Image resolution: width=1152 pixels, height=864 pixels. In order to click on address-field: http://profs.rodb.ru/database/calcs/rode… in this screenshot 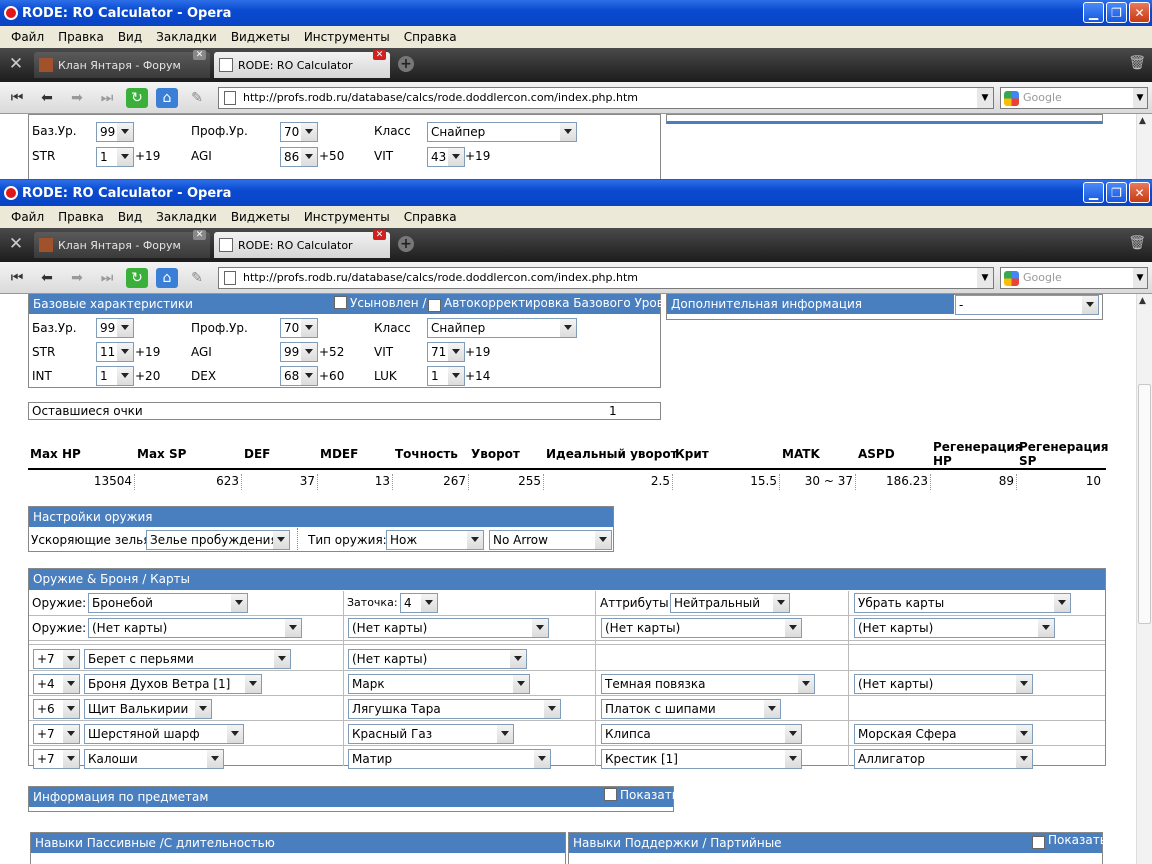, I will do `click(606, 278)`.